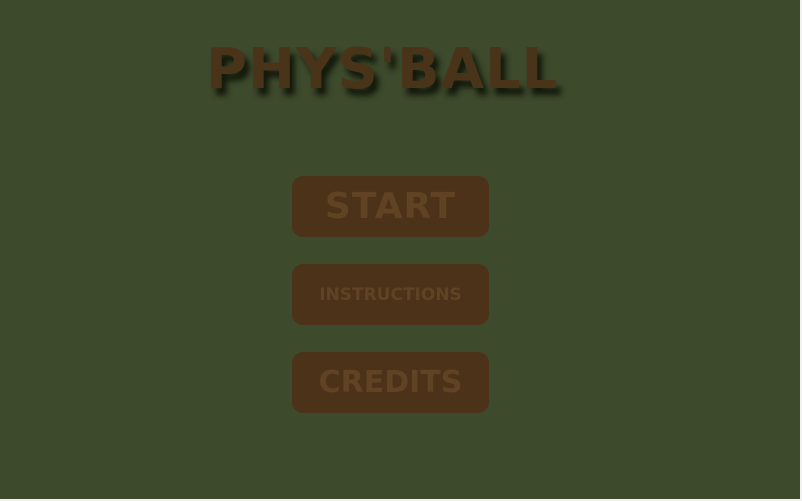  I want to click on credits-button-label: CREDITS, so click(390, 382).